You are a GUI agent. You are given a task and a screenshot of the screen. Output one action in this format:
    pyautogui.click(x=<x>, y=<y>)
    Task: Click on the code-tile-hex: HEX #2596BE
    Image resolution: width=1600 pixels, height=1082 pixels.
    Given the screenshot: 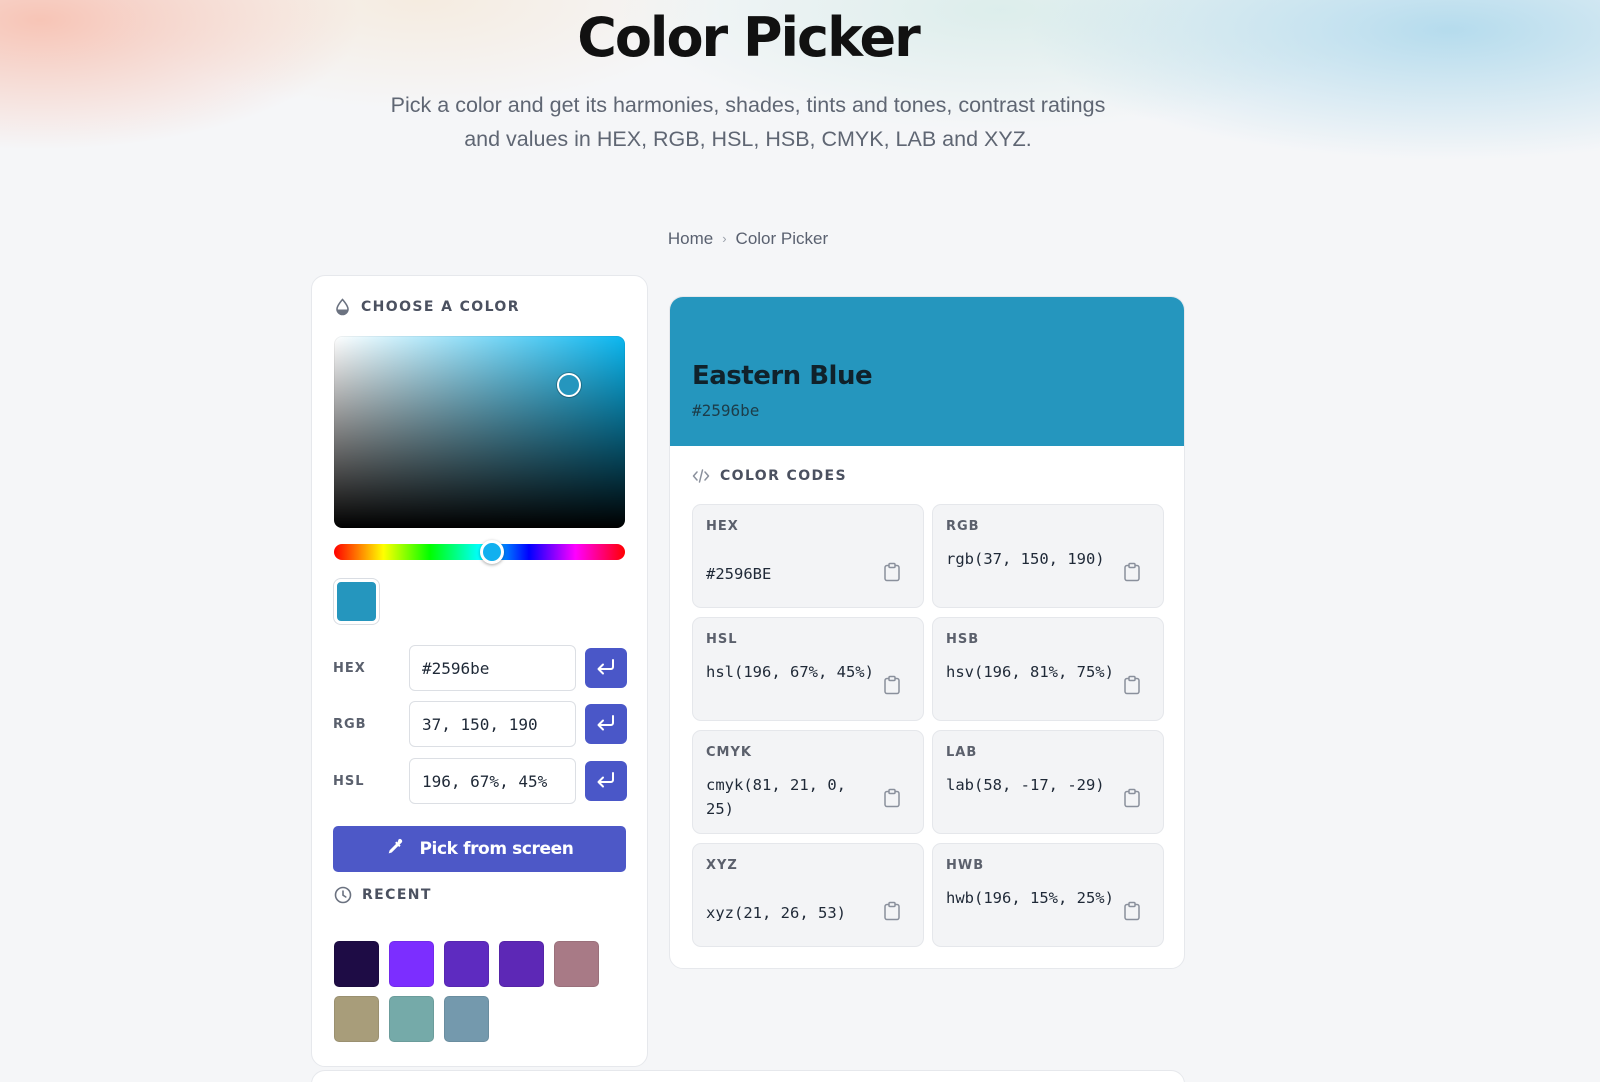 What is the action you would take?
    pyautogui.click(x=808, y=556)
    